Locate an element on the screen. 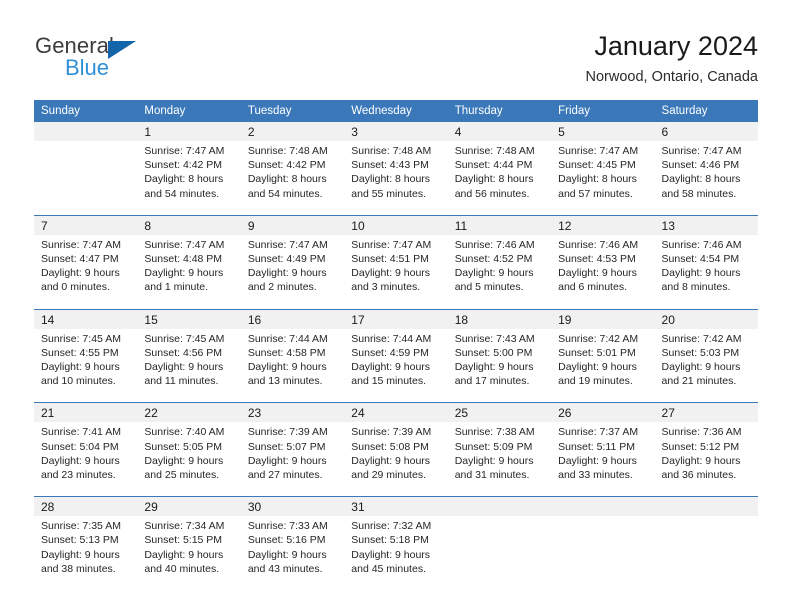 This screenshot has height=612, width=792. day-number: 20 is located at coordinates (706, 318).